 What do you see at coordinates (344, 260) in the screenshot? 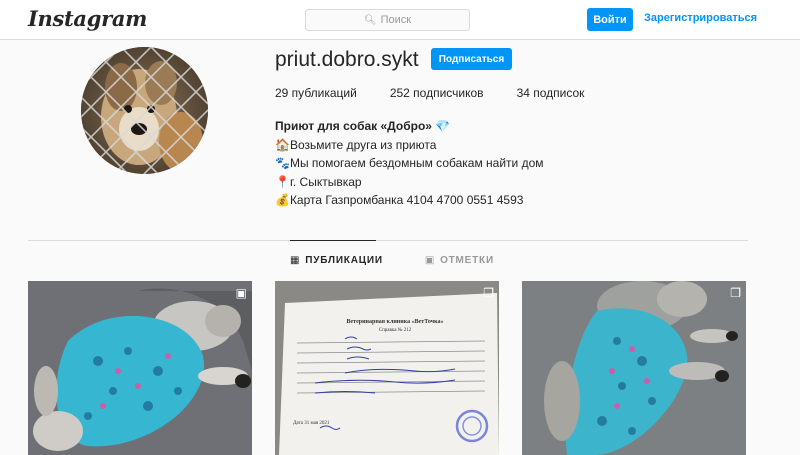
I see `tab-posts-label: ПУБЛИКАЦИИ` at bounding box center [344, 260].